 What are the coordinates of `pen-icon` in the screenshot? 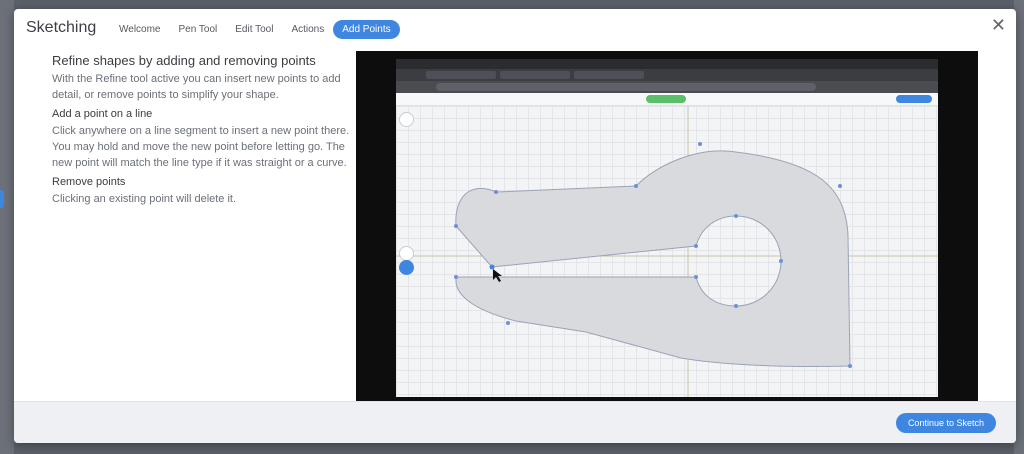 It's located at (406, 253).